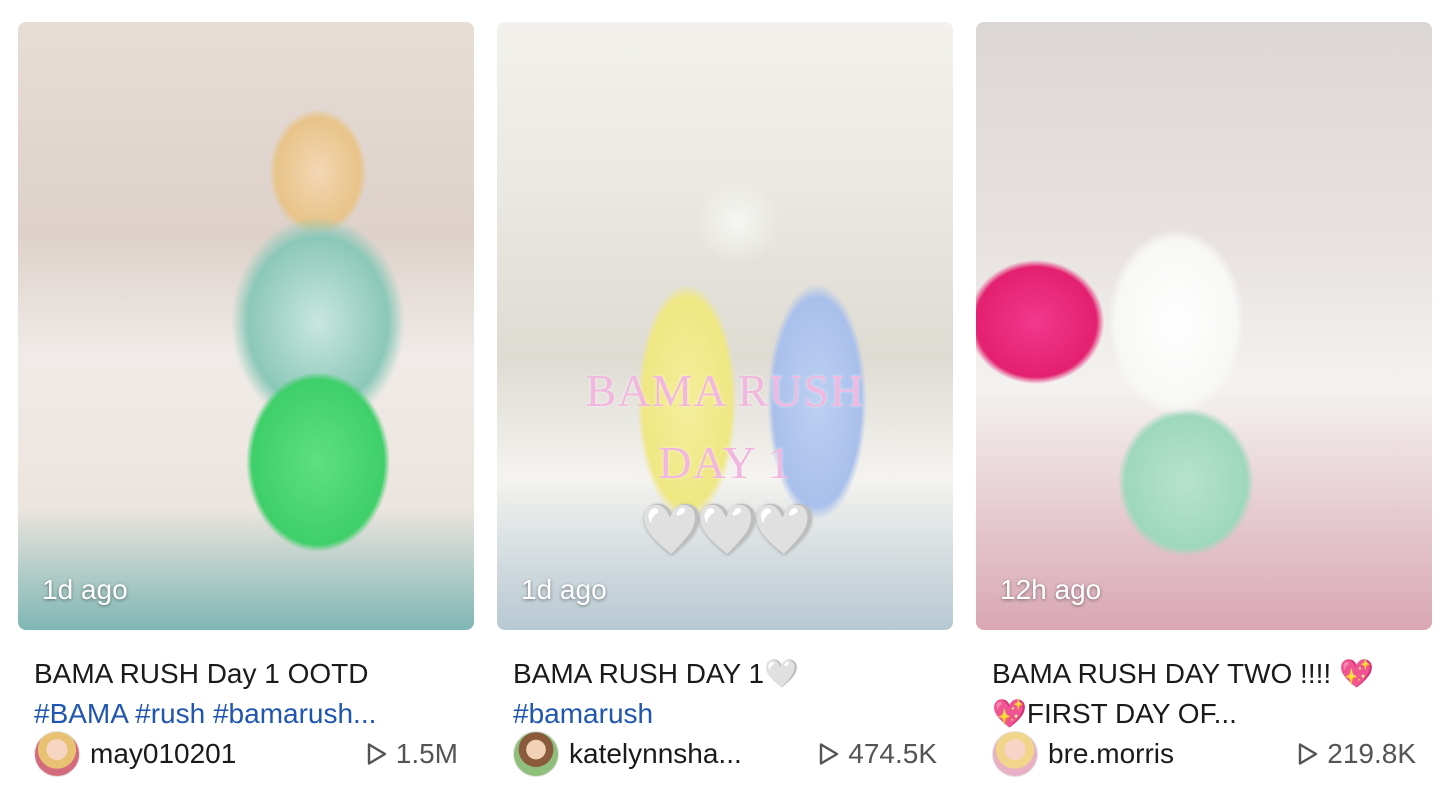 The height and width of the screenshot is (799, 1456). What do you see at coordinates (201, 673) in the screenshot?
I see `caption-text: BAMA RUSH Day 1 OOTD` at bounding box center [201, 673].